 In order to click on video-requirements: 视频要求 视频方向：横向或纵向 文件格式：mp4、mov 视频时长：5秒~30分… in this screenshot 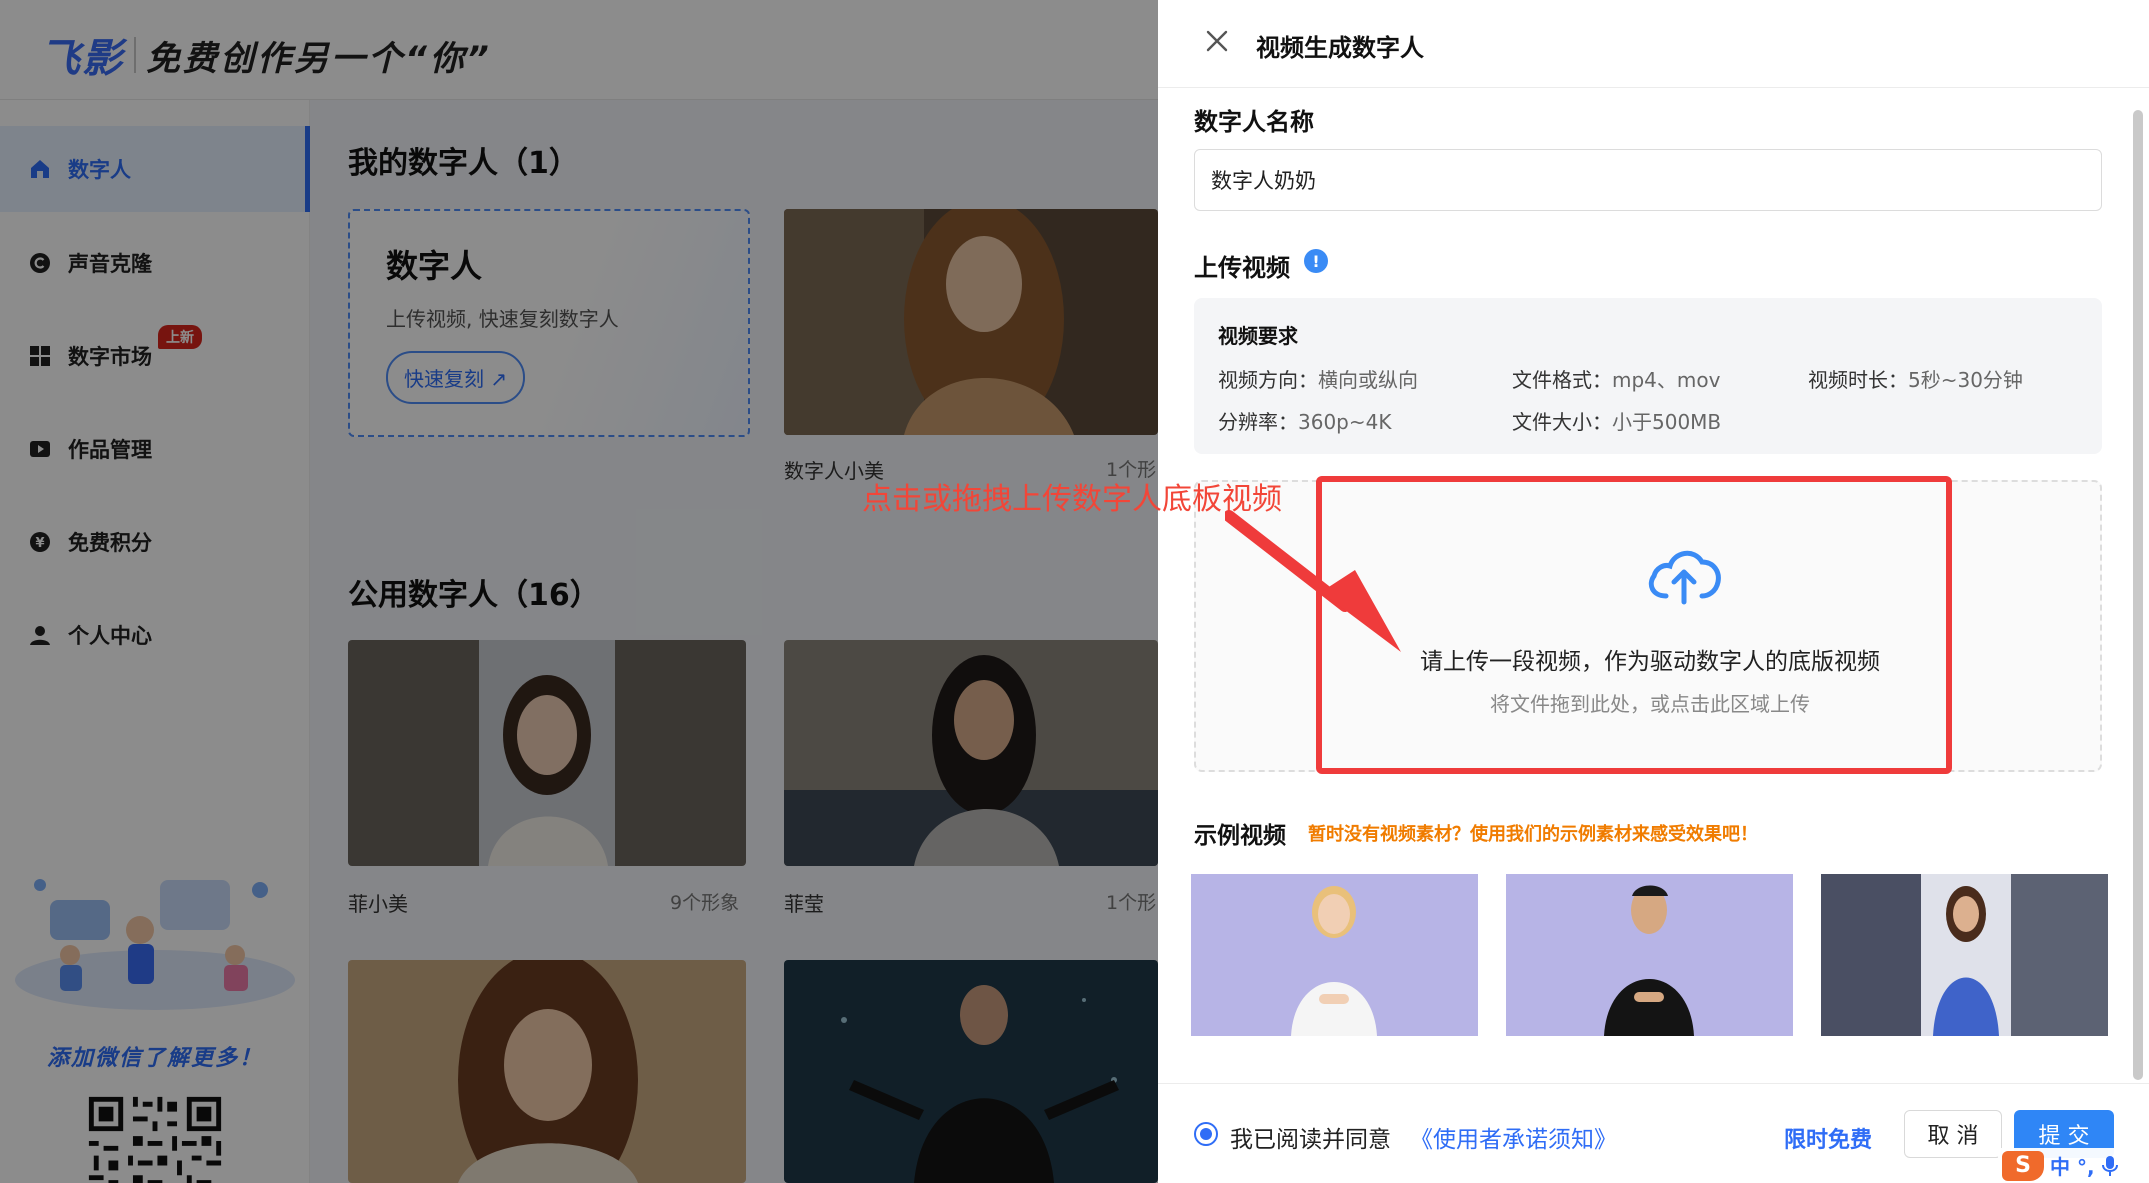, I will do `click(1648, 376)`.